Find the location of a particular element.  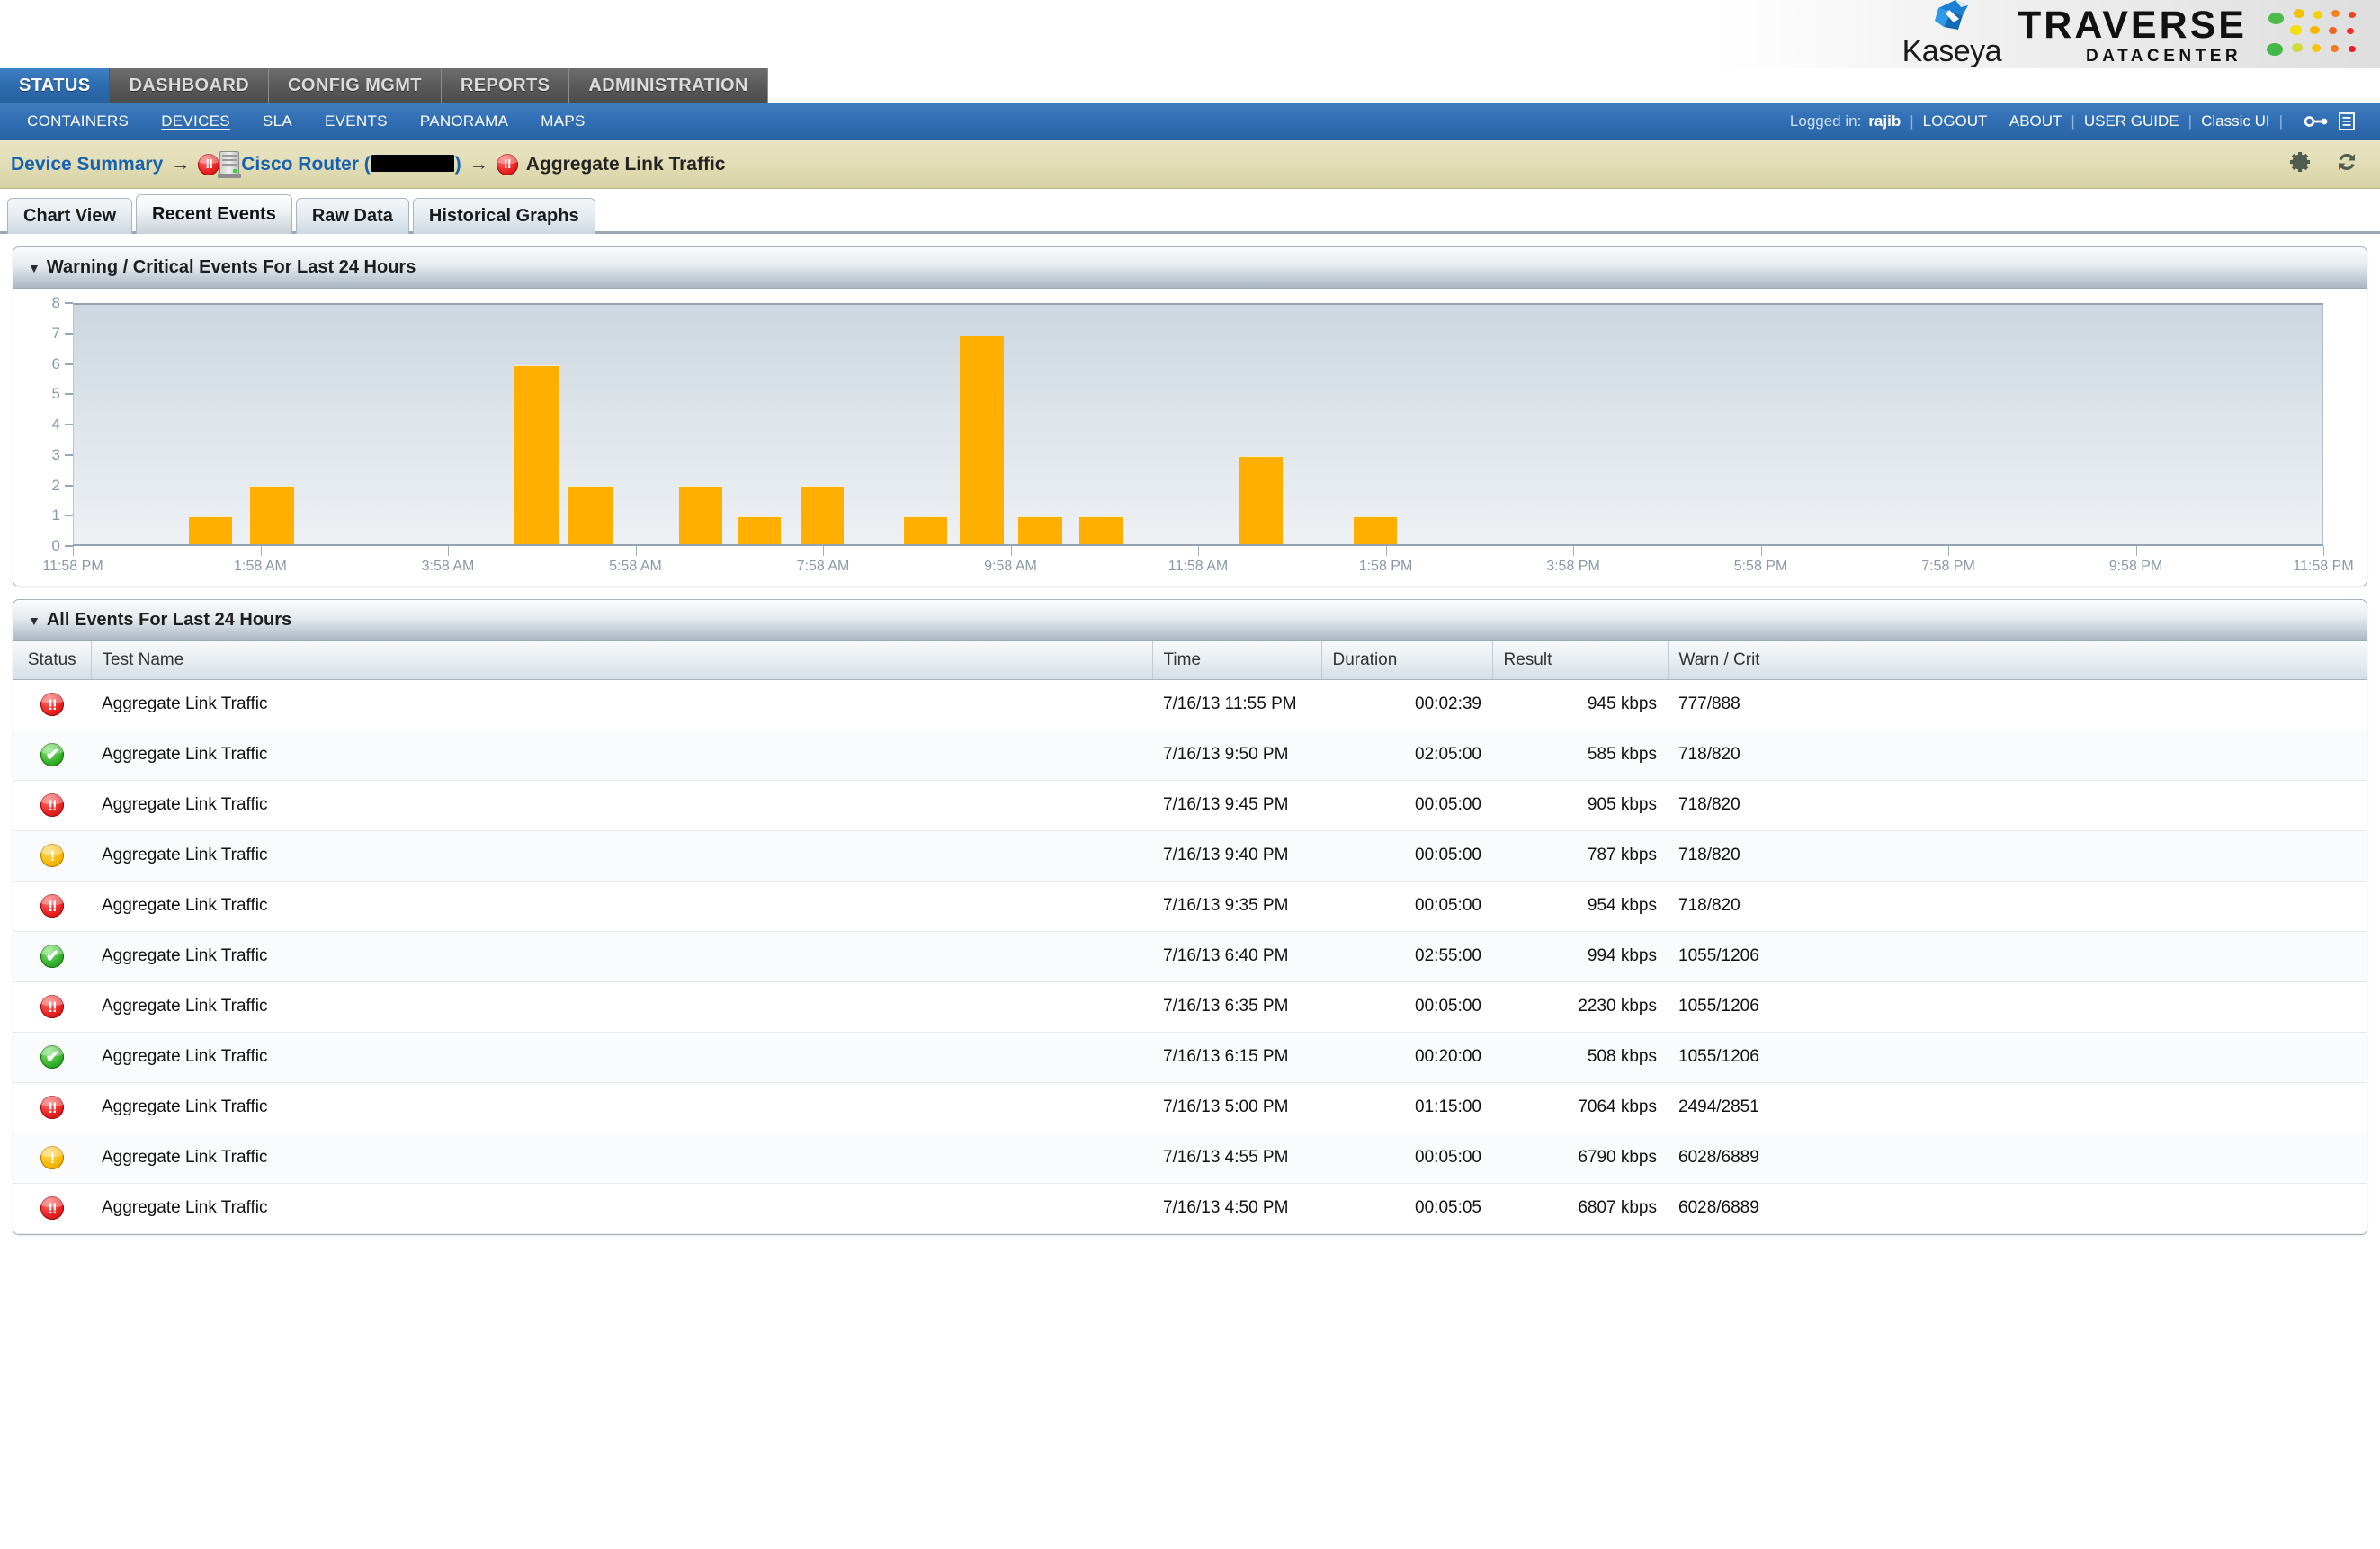

logout-link: LOGOUT is located at coordinates (1955, 121).